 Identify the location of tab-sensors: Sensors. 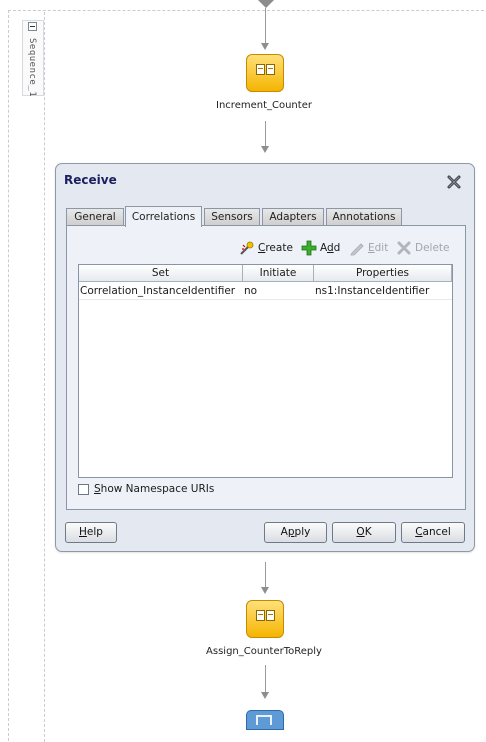
(232, 216).